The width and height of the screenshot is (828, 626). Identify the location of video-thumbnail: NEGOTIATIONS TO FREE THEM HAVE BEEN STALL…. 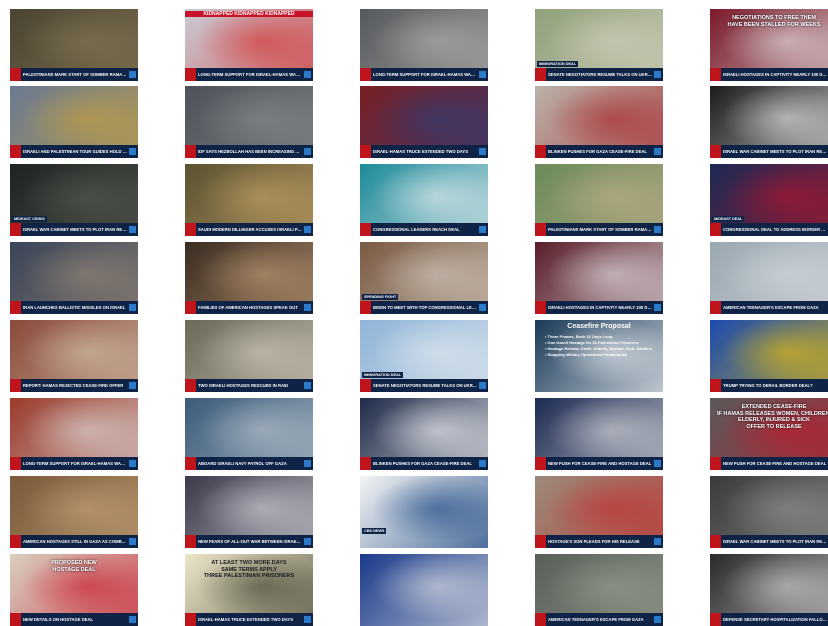
(769, 45).